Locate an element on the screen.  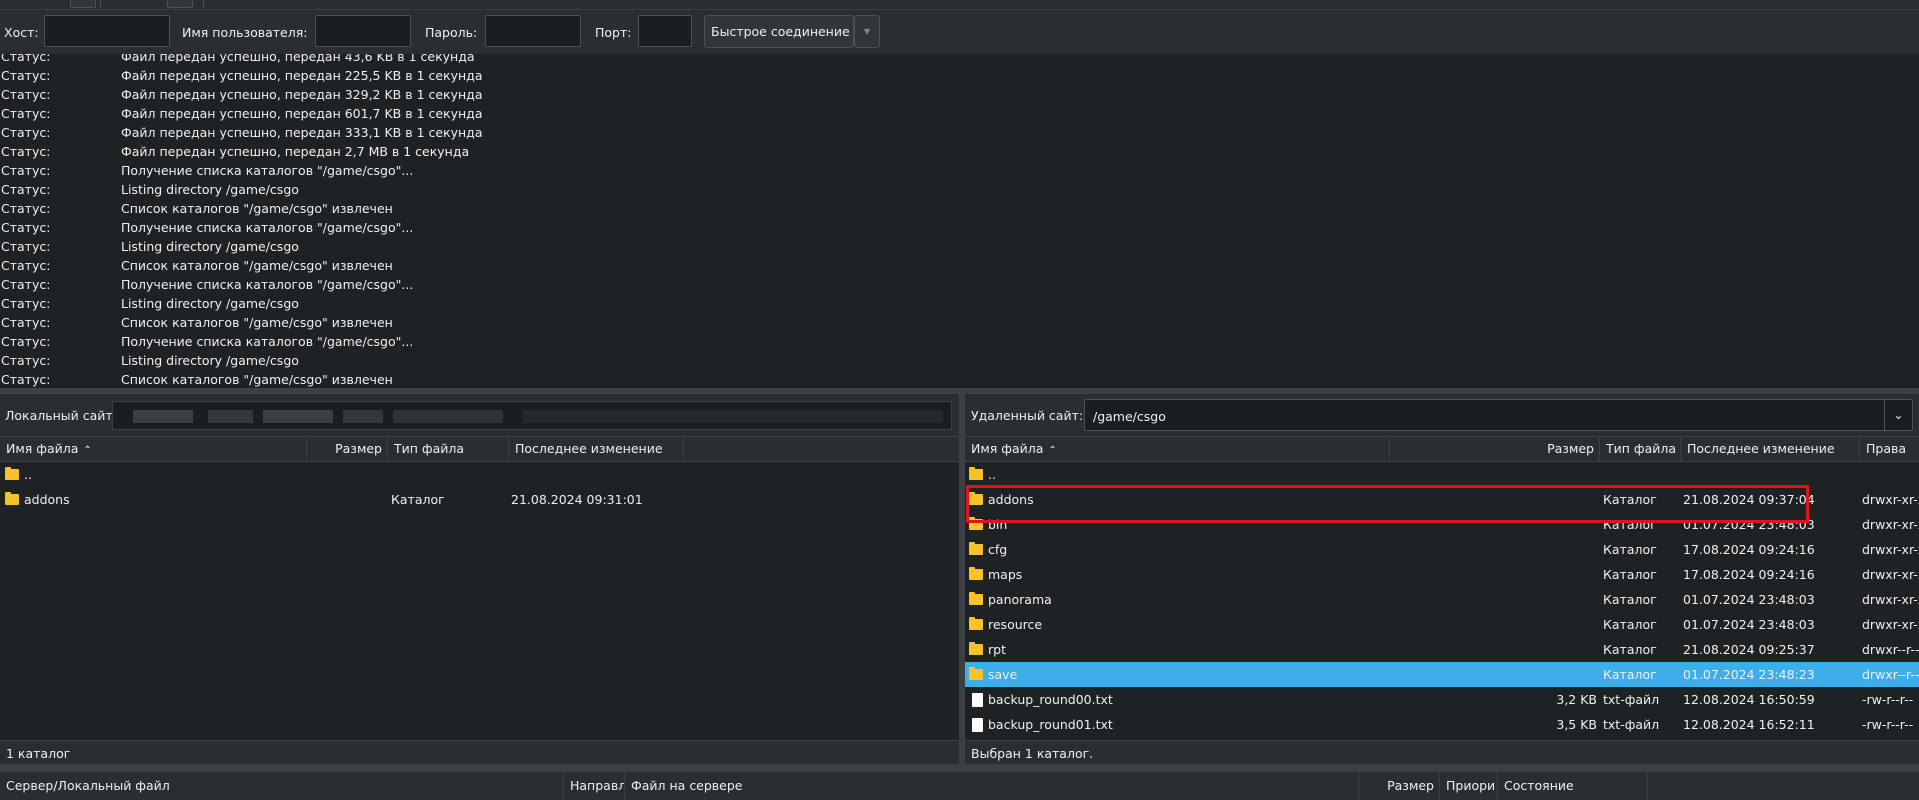
queue-col-remote-file: Файл на сервере is located at coordinates (992, 786).